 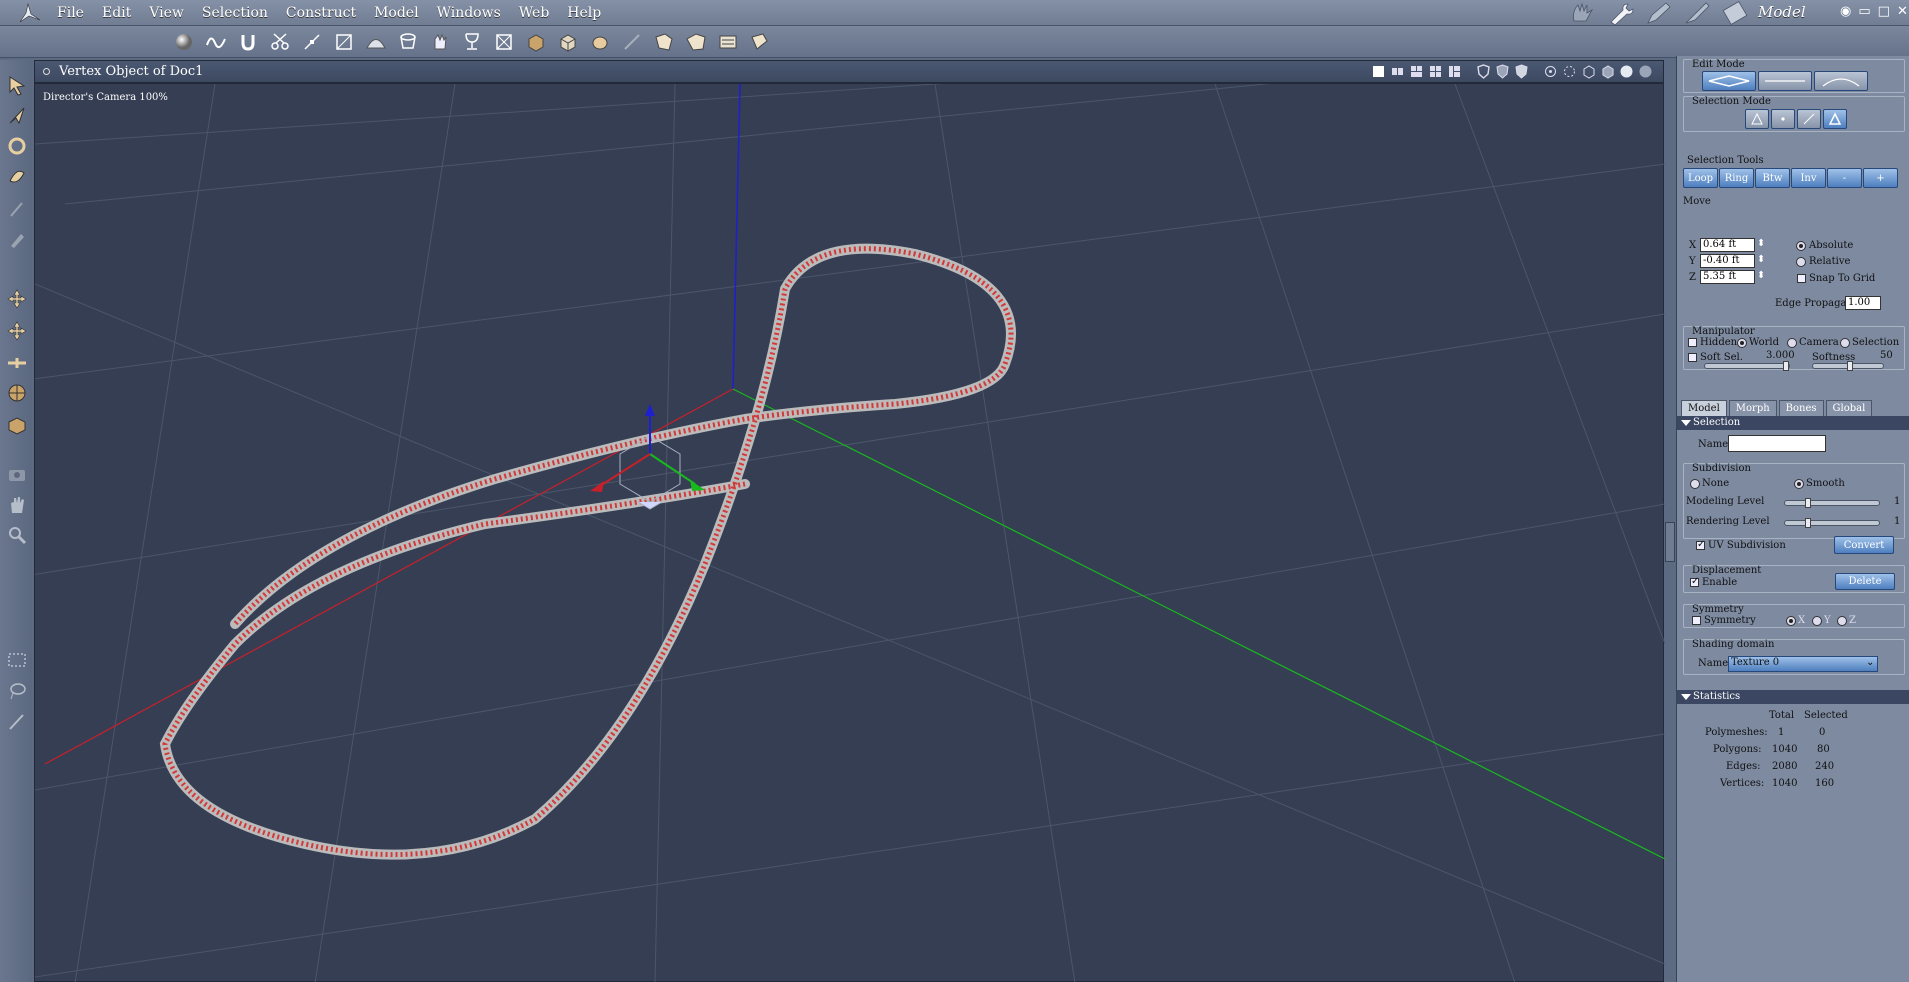 I want to click on tab-global: Global, so click(x=1849, y=408).